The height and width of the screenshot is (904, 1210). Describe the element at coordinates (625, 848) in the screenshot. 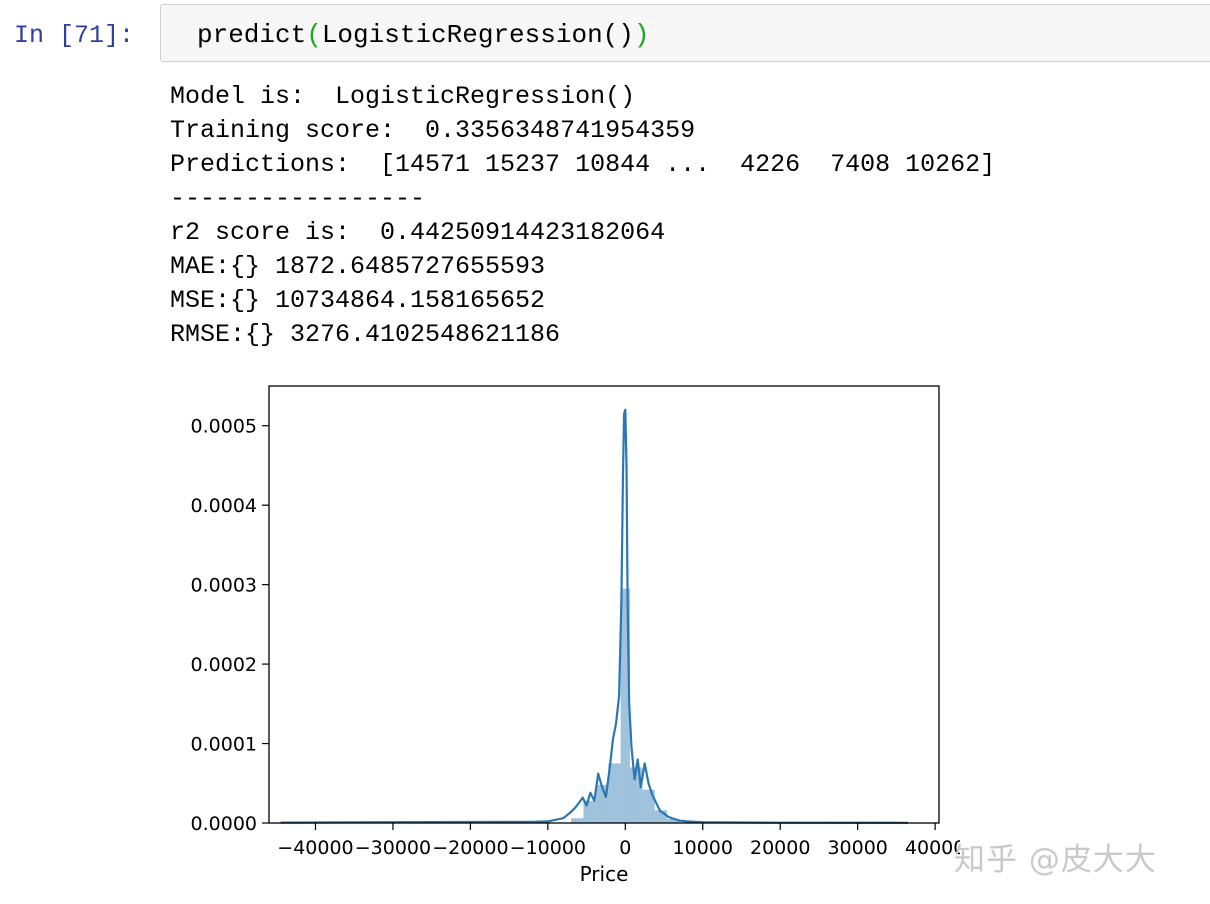

I see `x-tick-label: 0` at that location.